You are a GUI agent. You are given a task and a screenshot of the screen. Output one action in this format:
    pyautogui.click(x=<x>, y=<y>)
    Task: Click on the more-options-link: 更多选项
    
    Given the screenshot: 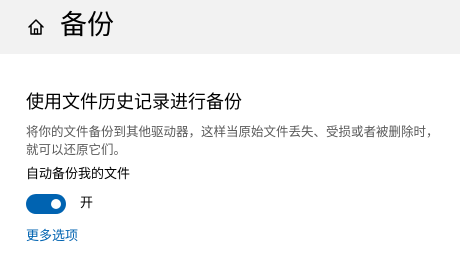 What is the action you would take?
    pyautogui.click(x=52, y=237)
    